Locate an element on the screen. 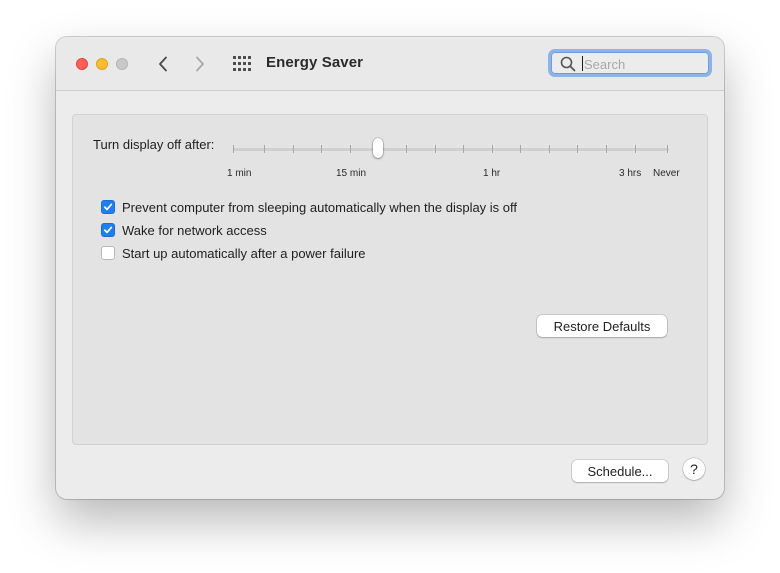 The height and width of the screenshot is (573, 780). slider-tick-label: 15 min is located at coordinates (351, 173).